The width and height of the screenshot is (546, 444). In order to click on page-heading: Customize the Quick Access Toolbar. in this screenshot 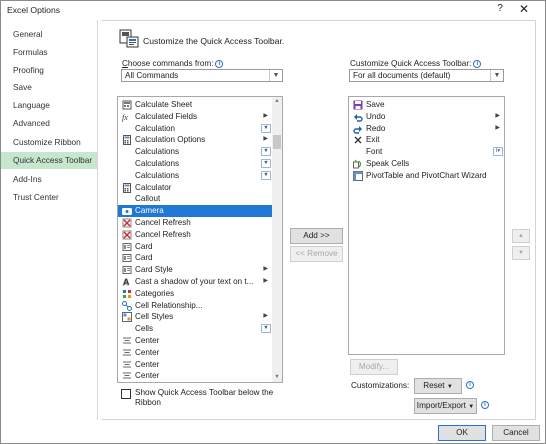, I will do `click(214, 41)`.